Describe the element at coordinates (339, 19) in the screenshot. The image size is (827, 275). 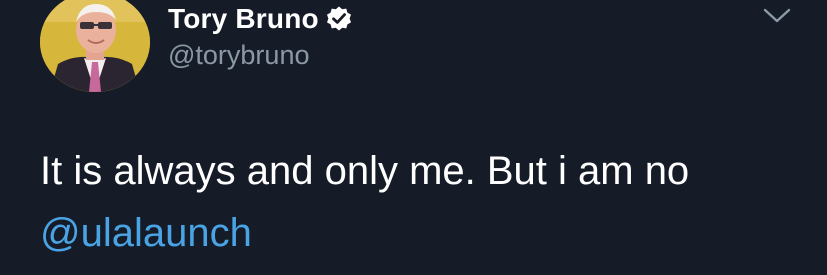
I see `verified-badge-icon` at that location.